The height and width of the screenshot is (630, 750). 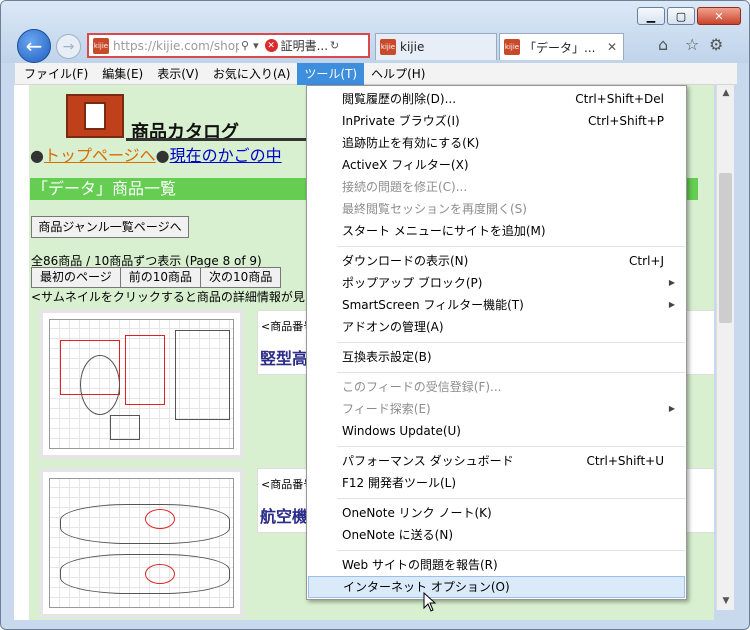 I want to click on maximize-button: ▢, so click(x=681, y=16).